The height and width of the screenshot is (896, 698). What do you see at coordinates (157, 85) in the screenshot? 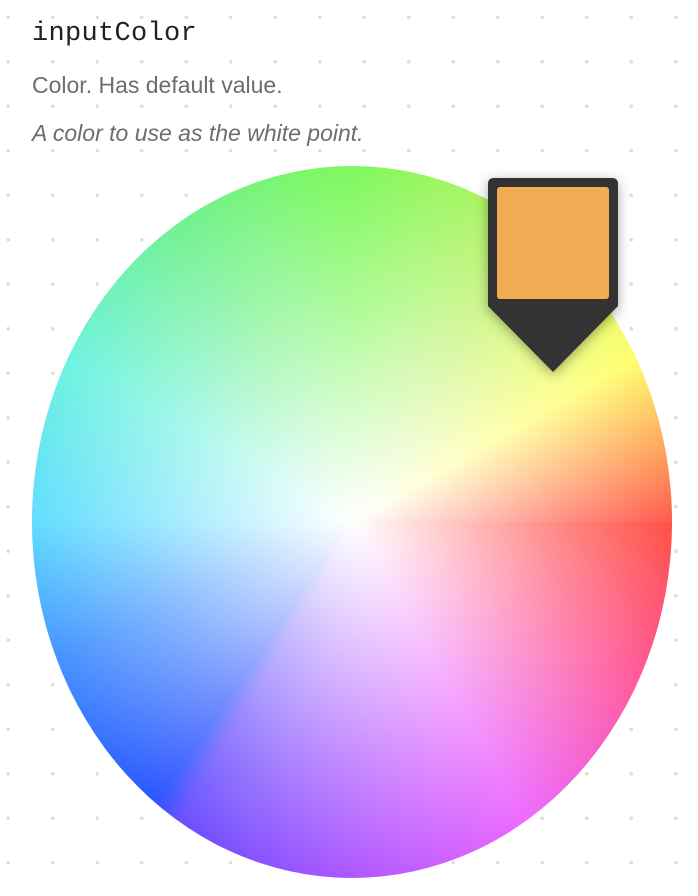
I see `parameter-type: Color. Has default value.` at bounding box center [157, 85].